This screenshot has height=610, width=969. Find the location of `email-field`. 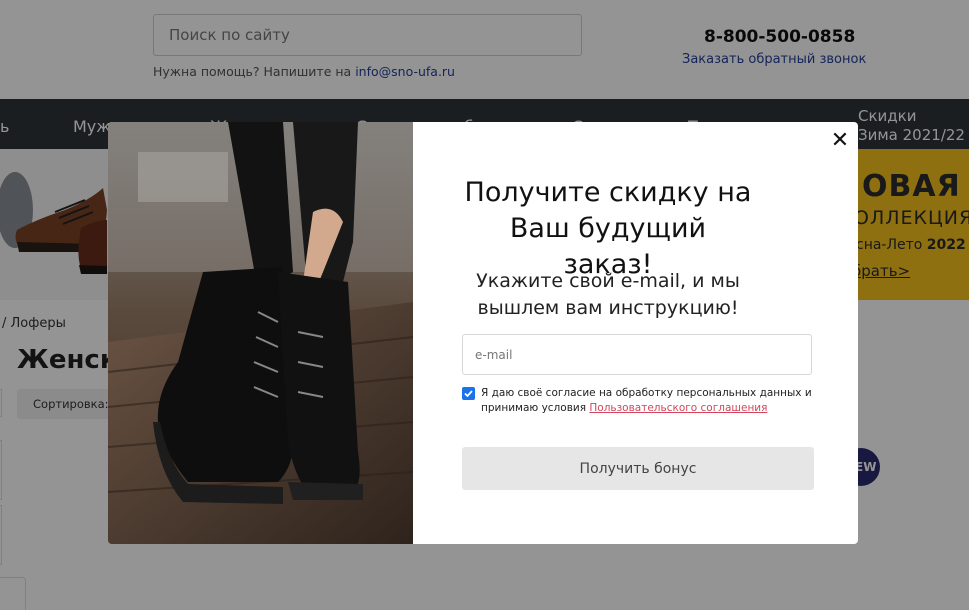

email-field is located at coordinates (637, 354).